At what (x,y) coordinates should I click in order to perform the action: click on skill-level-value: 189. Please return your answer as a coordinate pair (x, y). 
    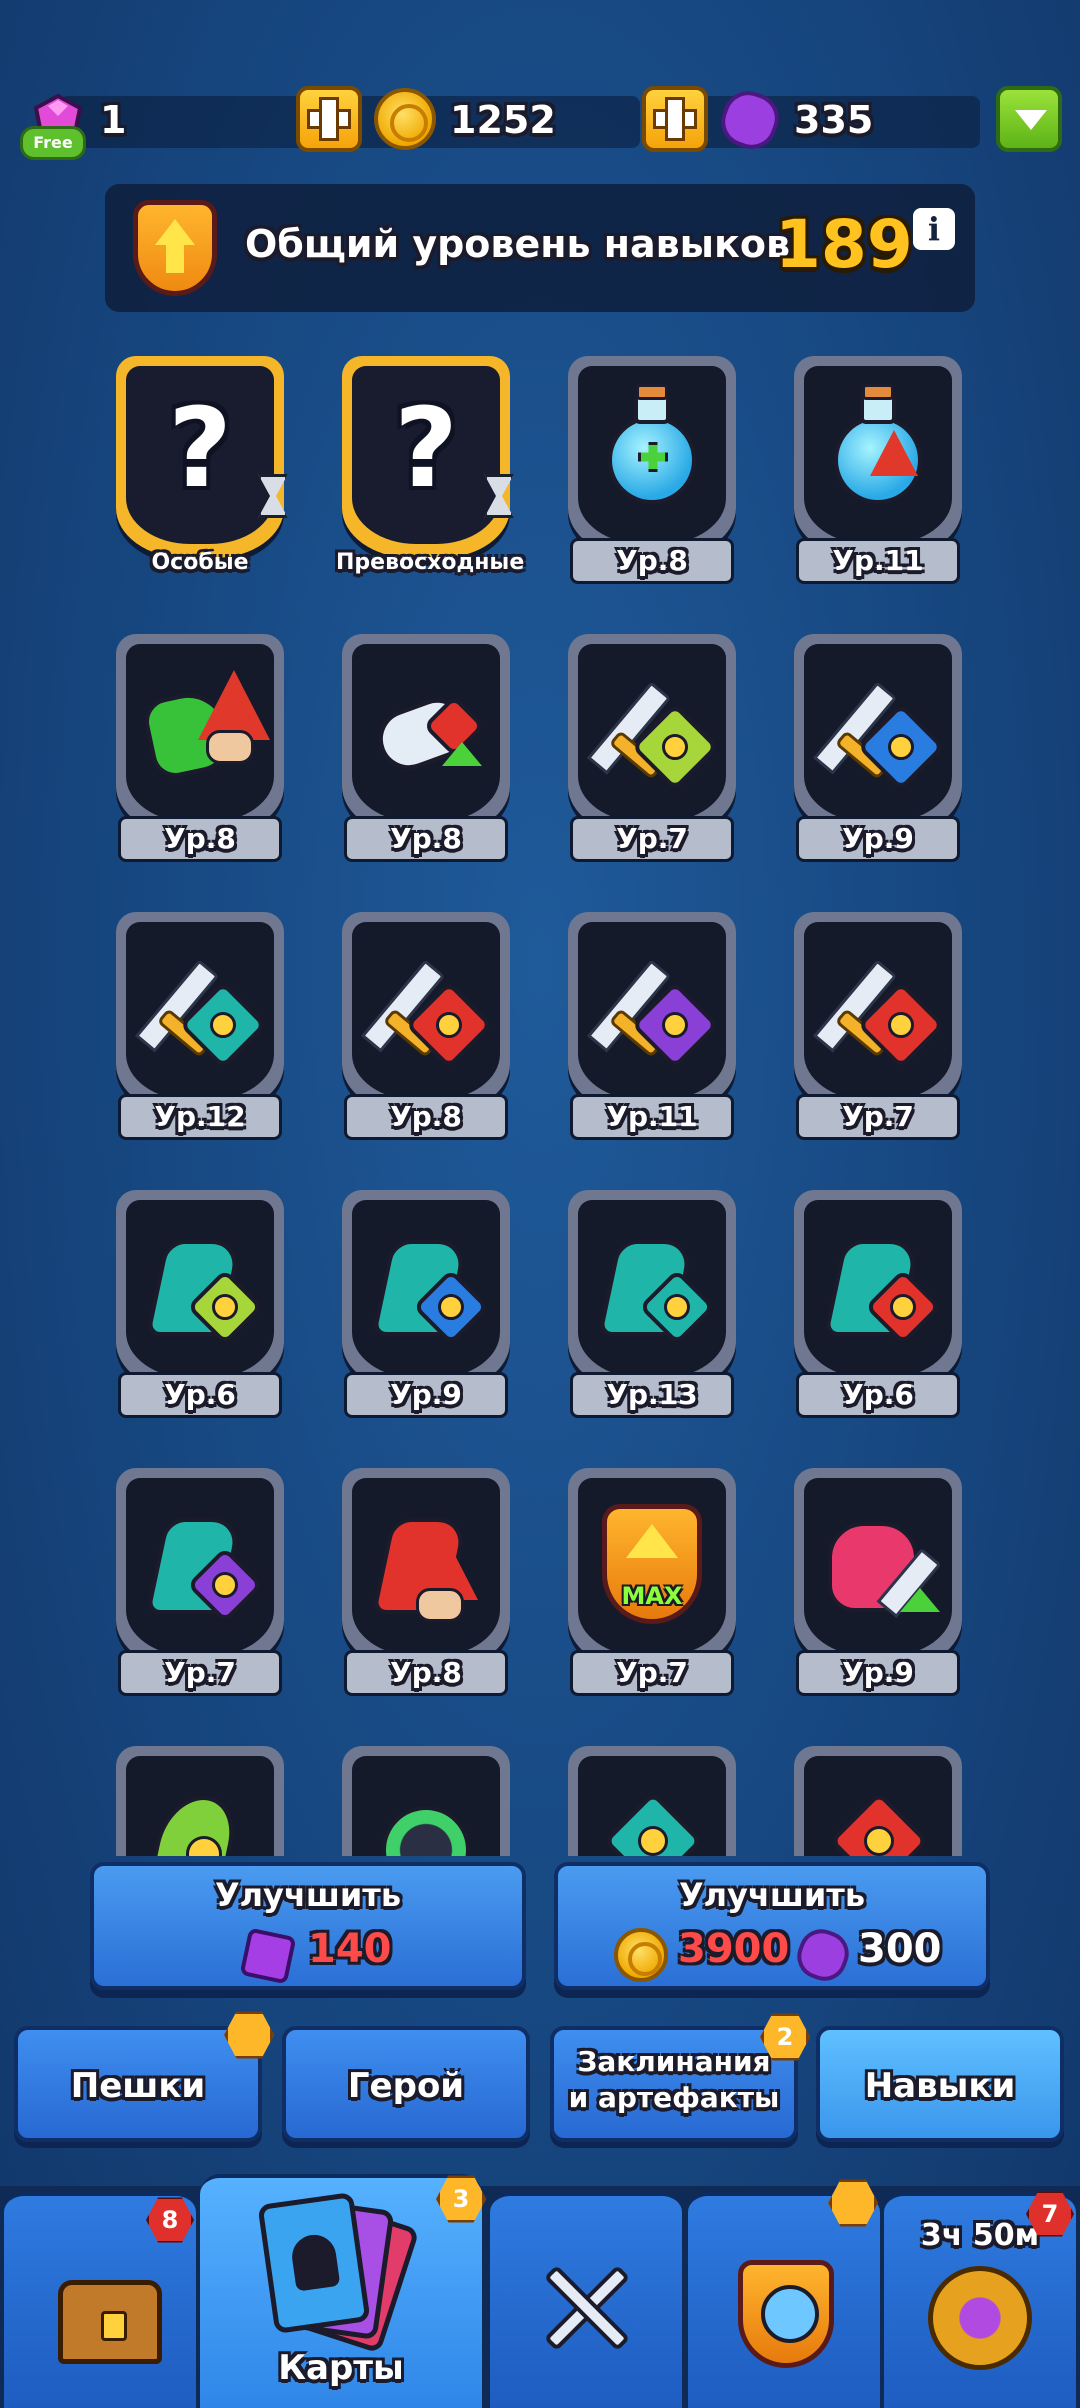
    Looking at the image, I should click on (844, 244).